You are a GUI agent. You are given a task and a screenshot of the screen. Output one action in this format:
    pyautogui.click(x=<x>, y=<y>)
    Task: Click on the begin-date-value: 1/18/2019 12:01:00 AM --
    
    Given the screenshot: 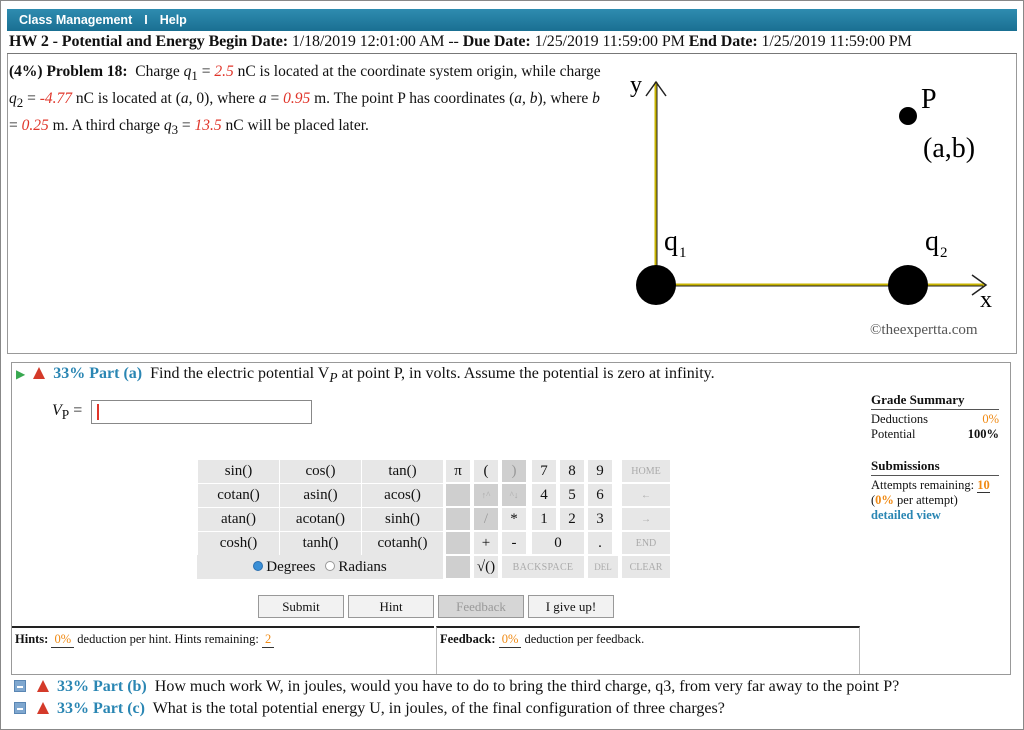 What is the action you would take?
    pyautogui.click(x=375, y=41)
    